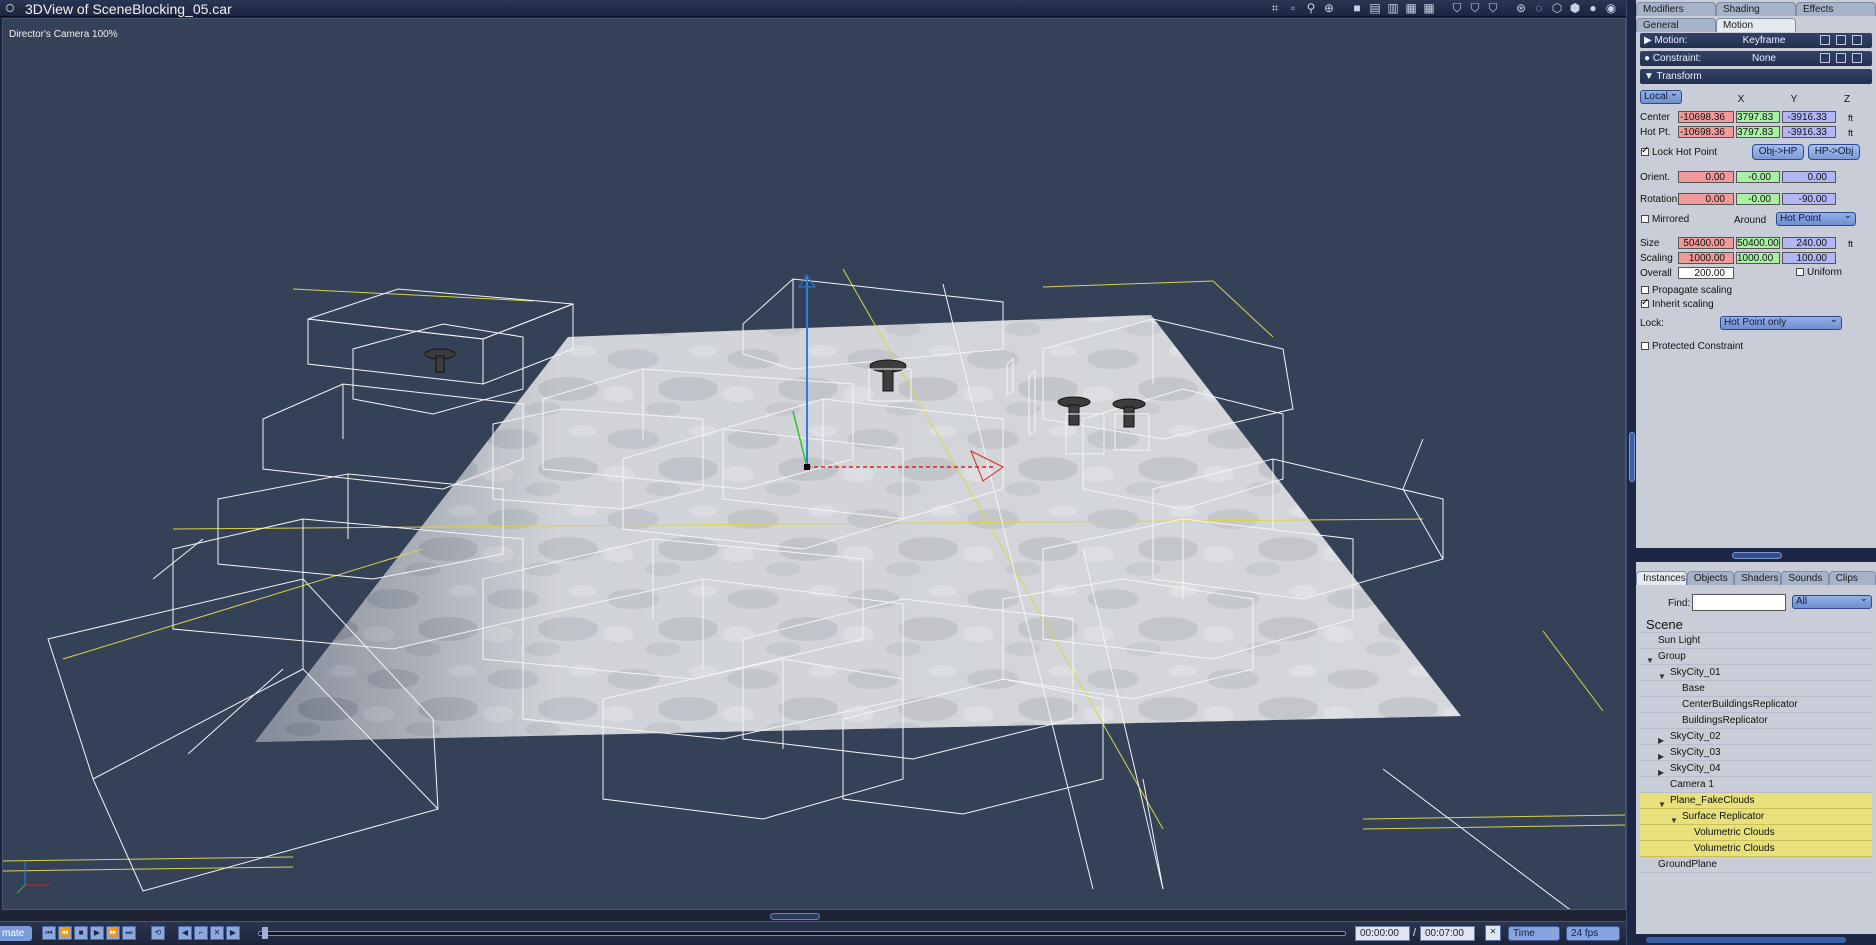 This screenshot has width=1876, height=945. What do you see at coordinates (49, 933) in the screenshot?
I see `go-to-start-icon: ⏮` at bounding box center [49, 933].